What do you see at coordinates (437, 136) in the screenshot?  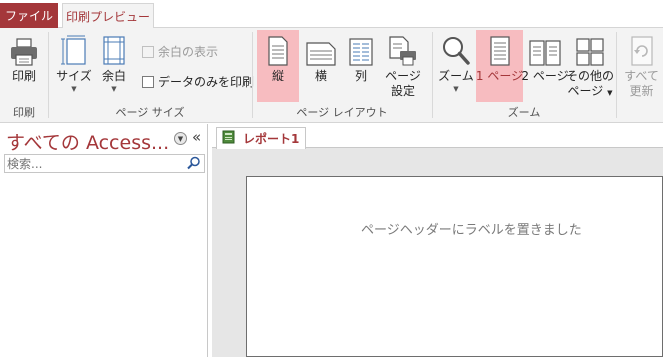 I see `document-tab-bar: レポート1` at bounding box center [437, 136].